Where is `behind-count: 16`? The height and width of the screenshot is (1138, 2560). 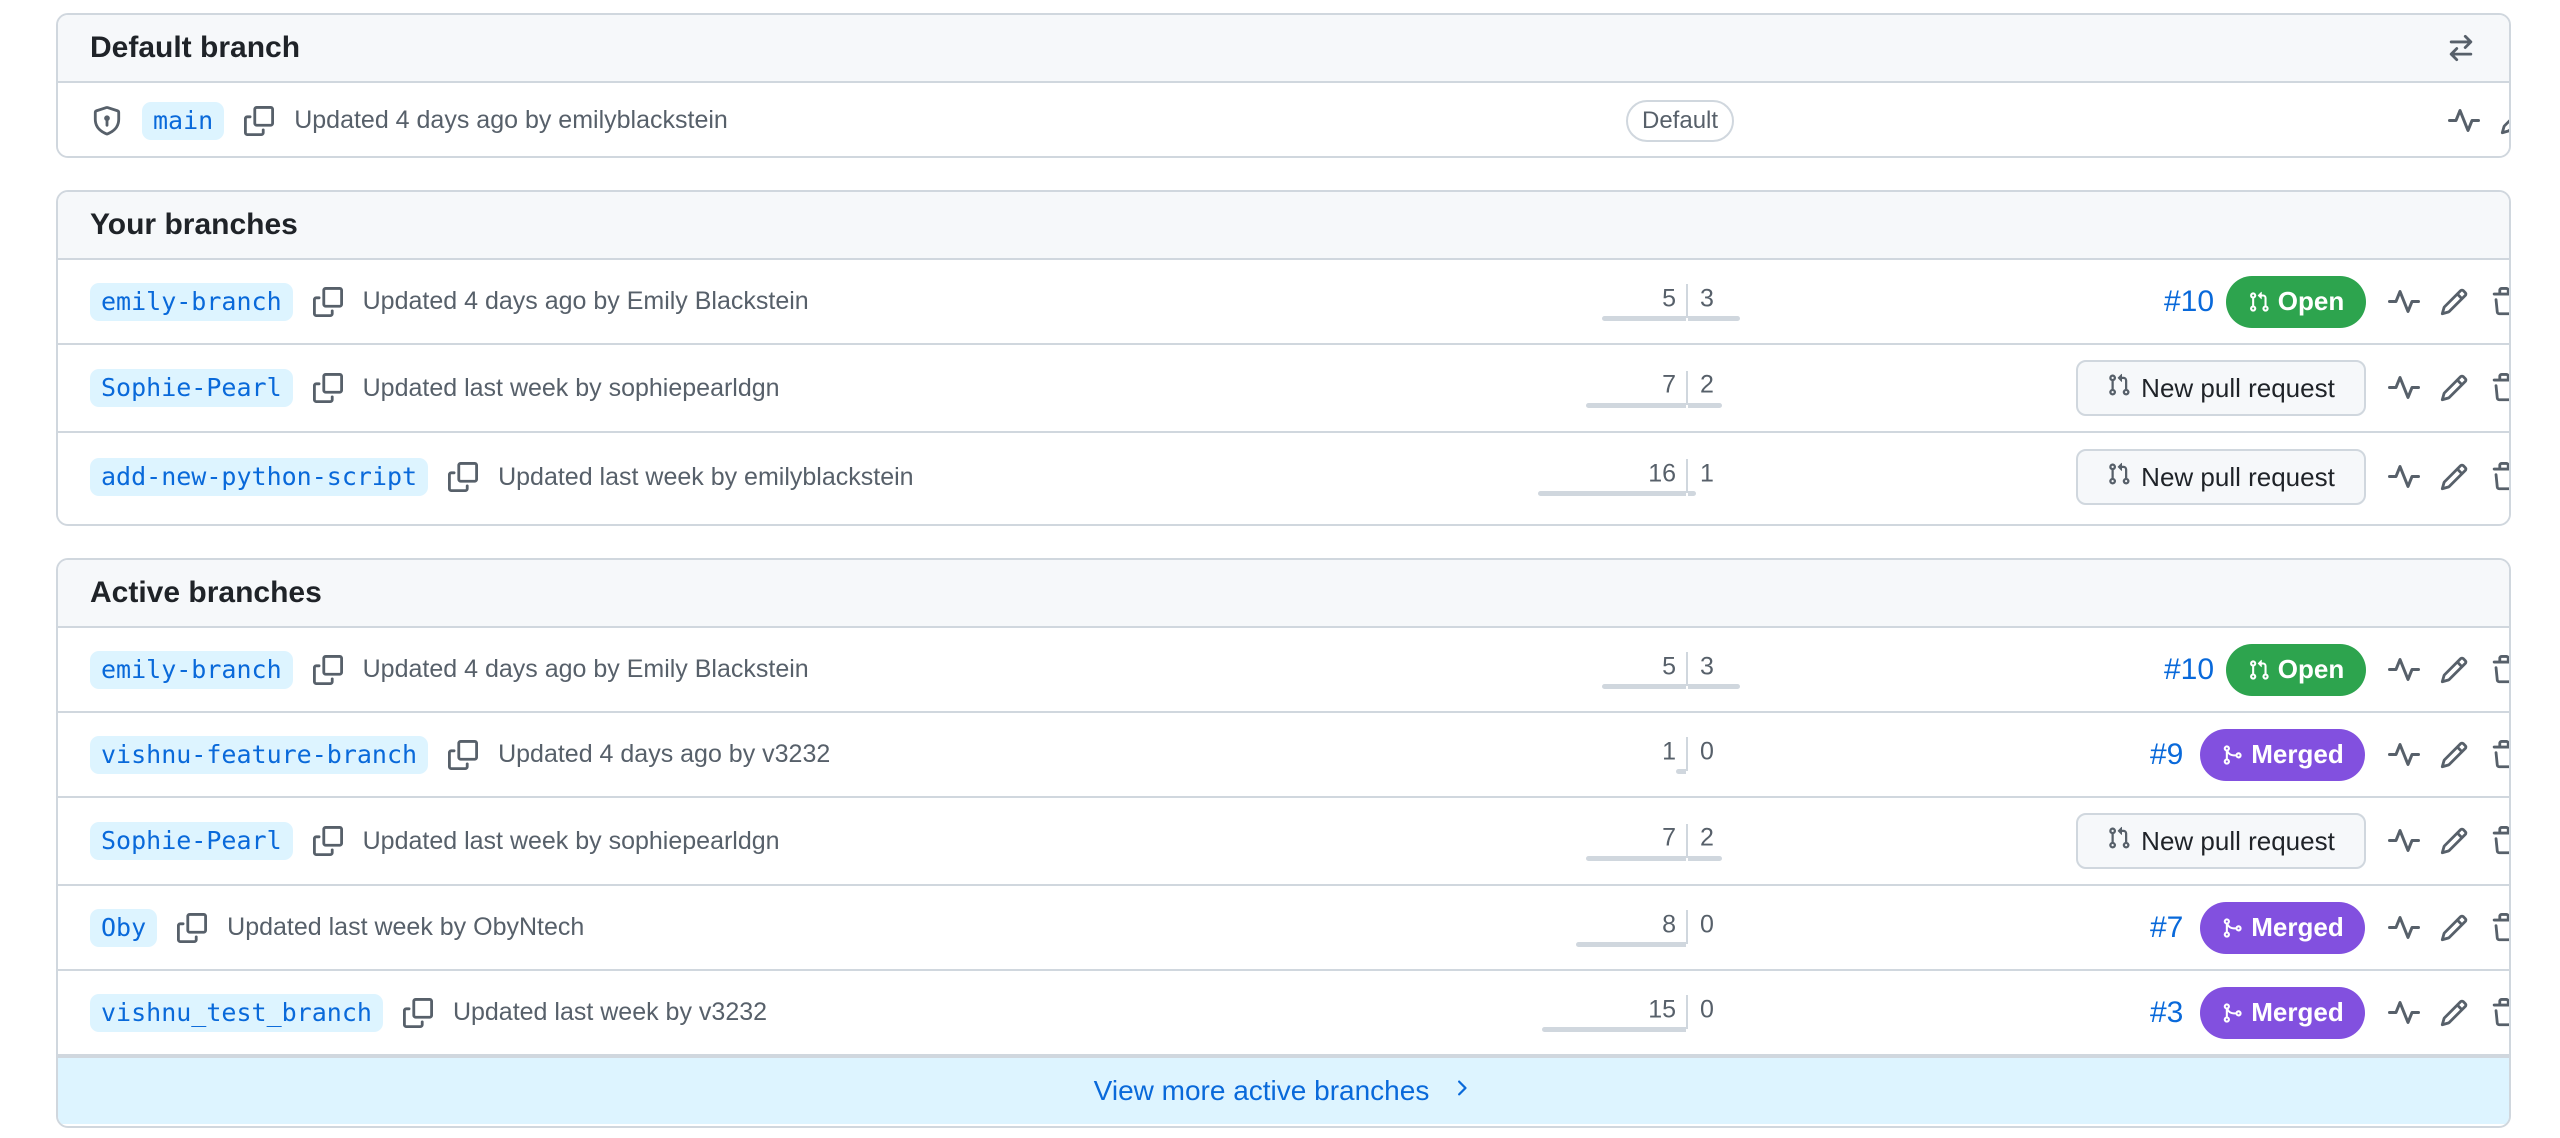 behind-count: 16 is located at coordinates (1662, 473).